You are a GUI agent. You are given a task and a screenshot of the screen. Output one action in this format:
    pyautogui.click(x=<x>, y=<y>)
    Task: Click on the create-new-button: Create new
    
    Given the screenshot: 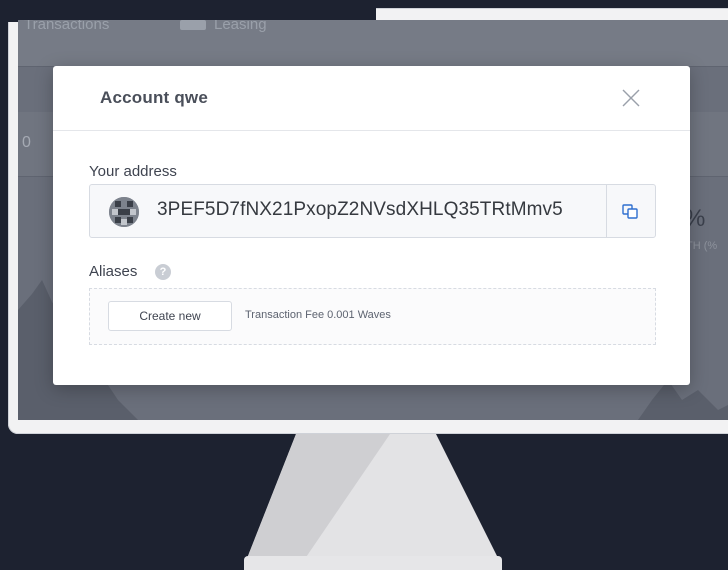 What is the action you would take?
    pyautogui.click(x=170, y=316)
    